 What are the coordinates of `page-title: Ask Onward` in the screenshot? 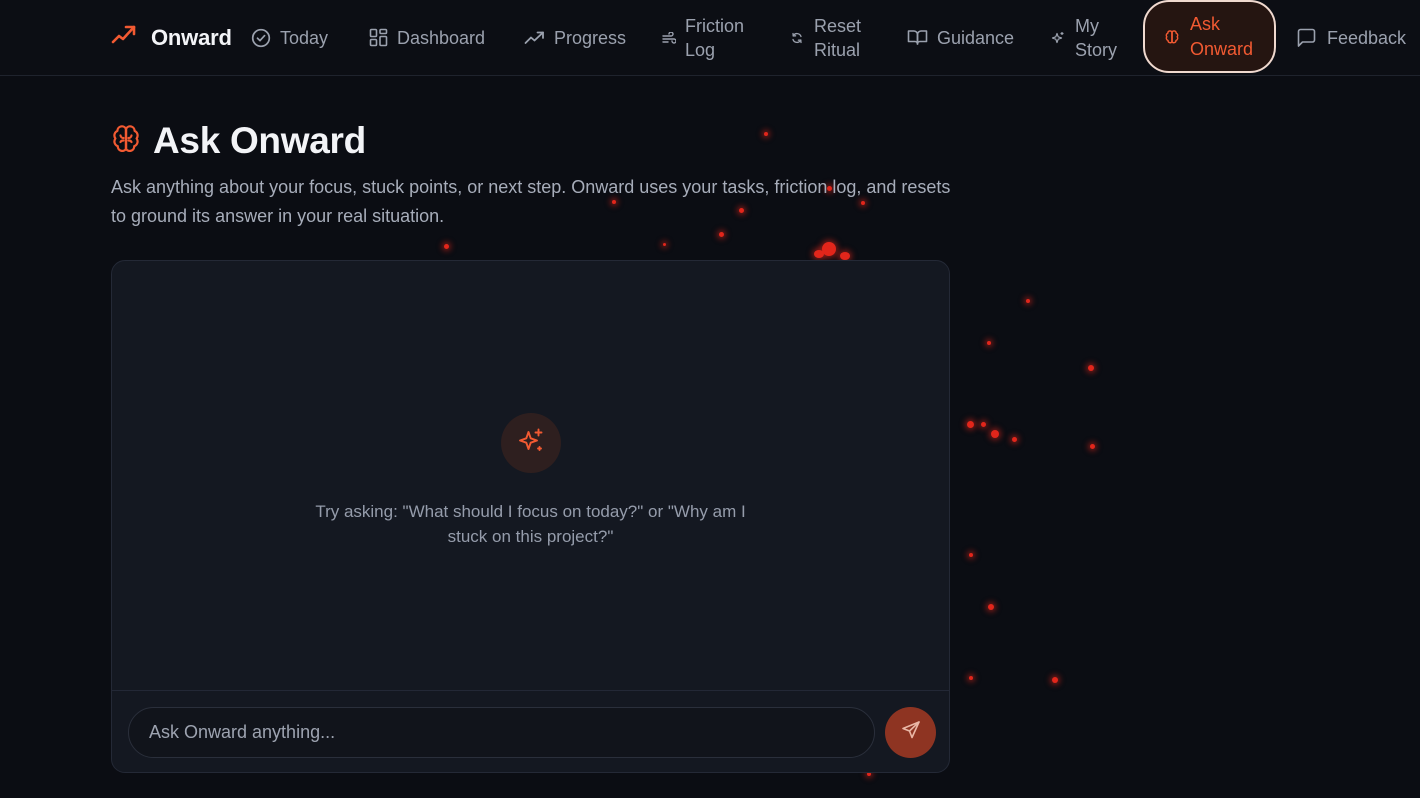 It's located at (259, 140).